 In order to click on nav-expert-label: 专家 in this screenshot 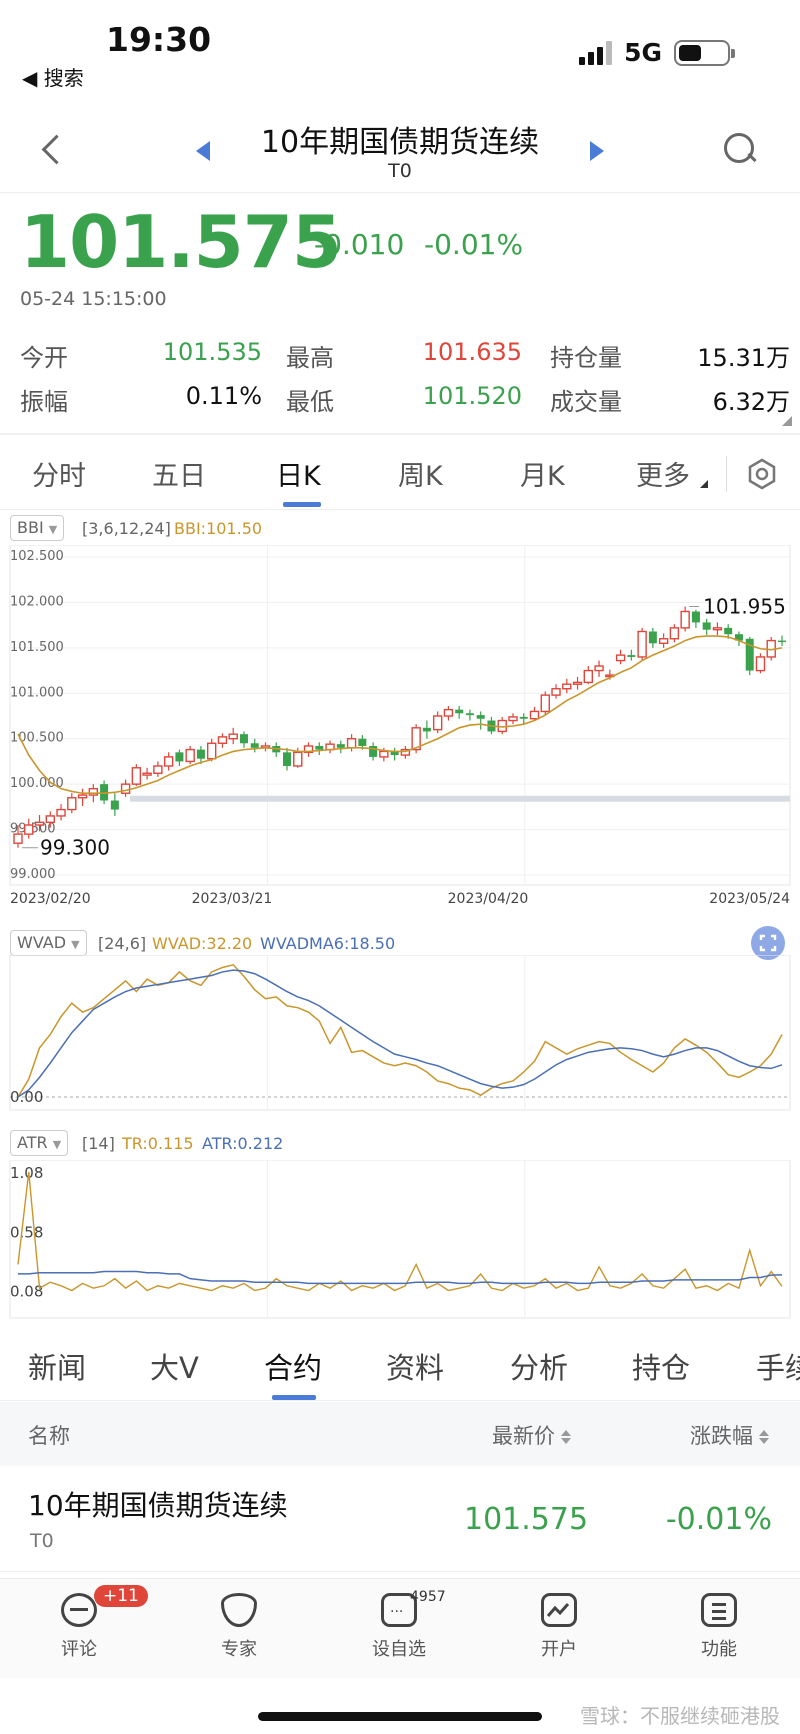, I will do `click(239, 1649)`.